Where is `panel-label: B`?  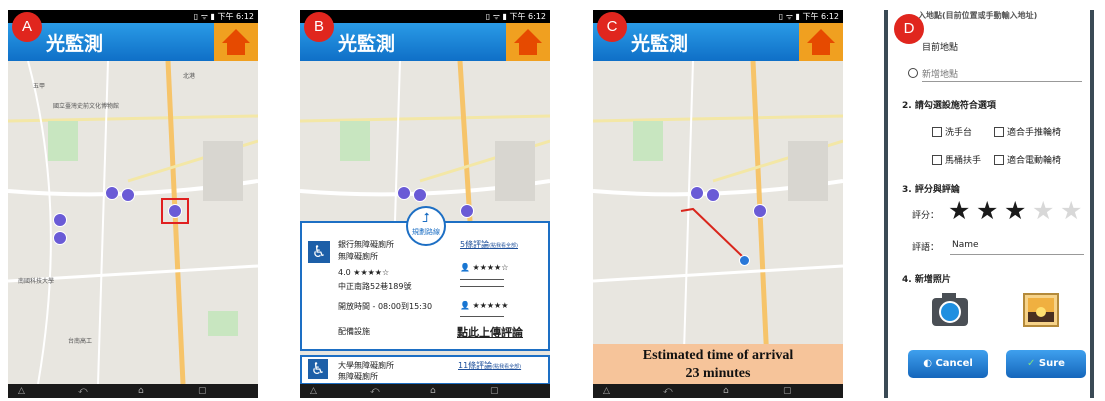 panel-label: B is located at coordinates (319, 27).